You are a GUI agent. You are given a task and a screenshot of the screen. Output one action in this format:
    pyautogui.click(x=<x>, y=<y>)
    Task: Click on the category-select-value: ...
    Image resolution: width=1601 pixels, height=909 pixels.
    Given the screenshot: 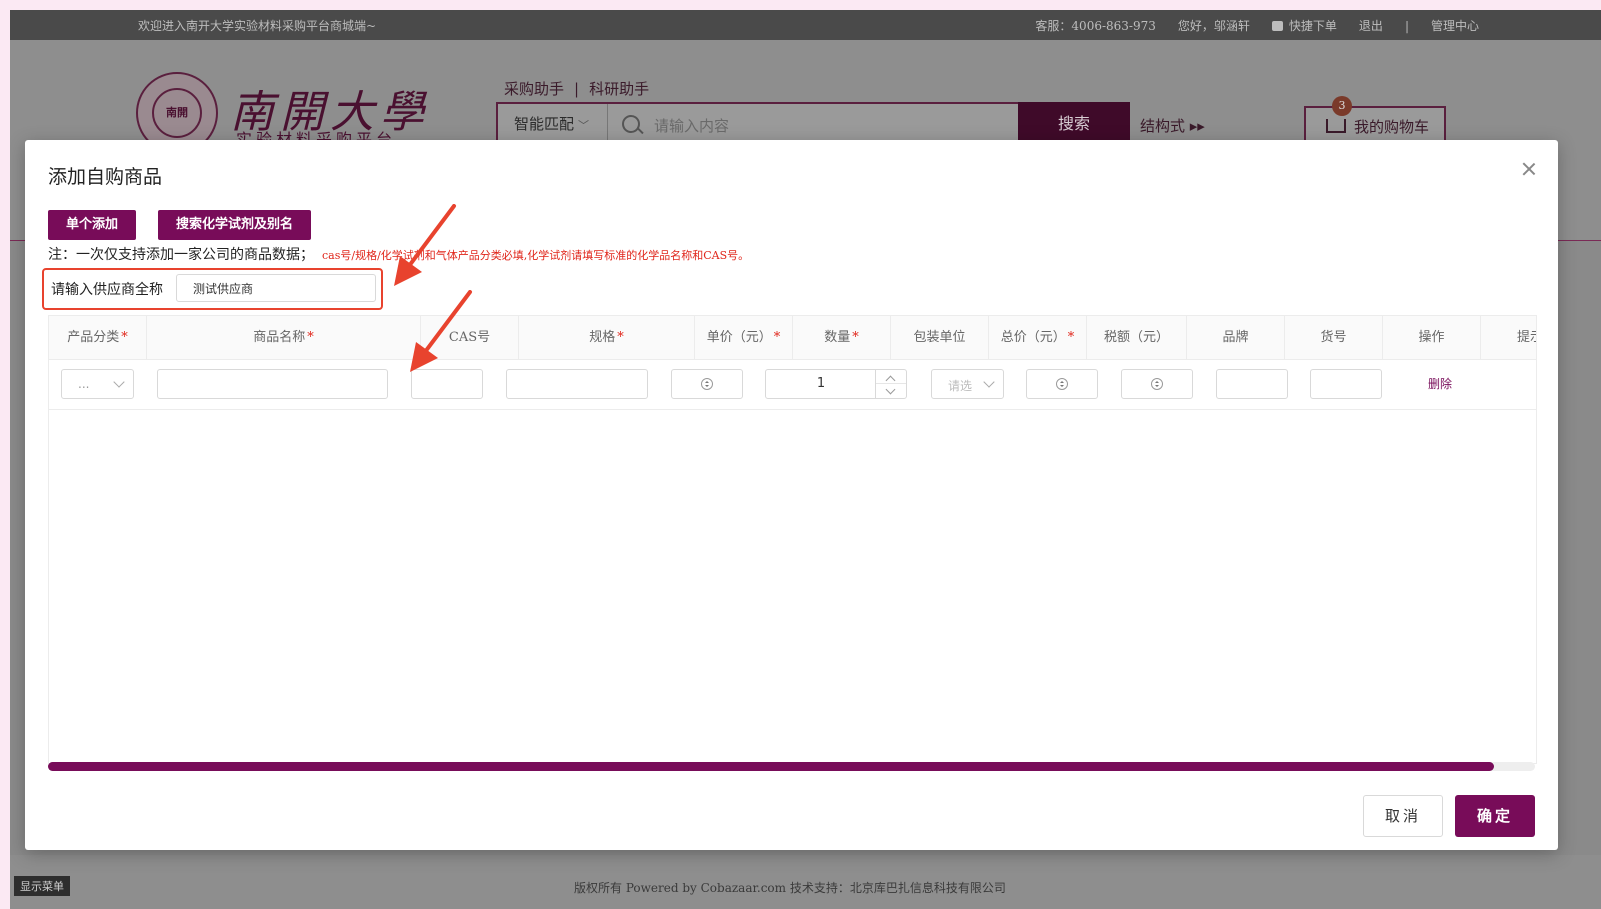 What is the action you would take?
    pyautogui.click(x=84, y=384)
    